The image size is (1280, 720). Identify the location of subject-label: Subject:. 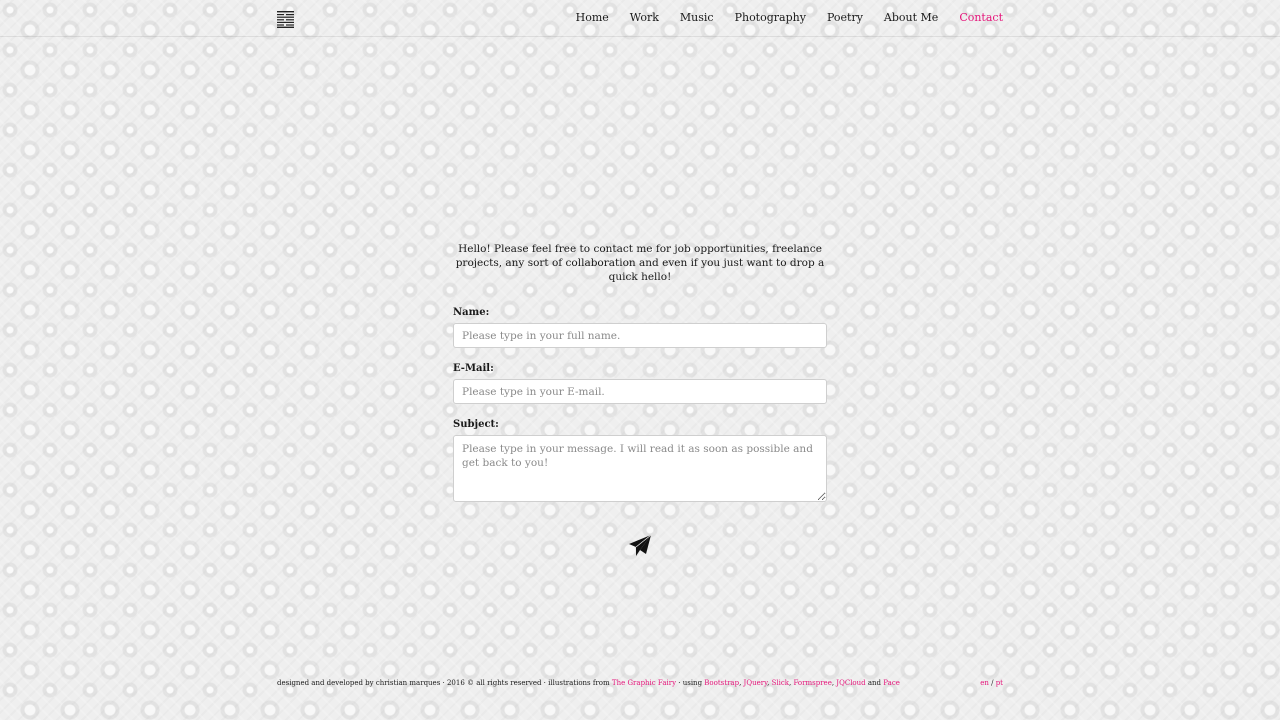
(476, 424).